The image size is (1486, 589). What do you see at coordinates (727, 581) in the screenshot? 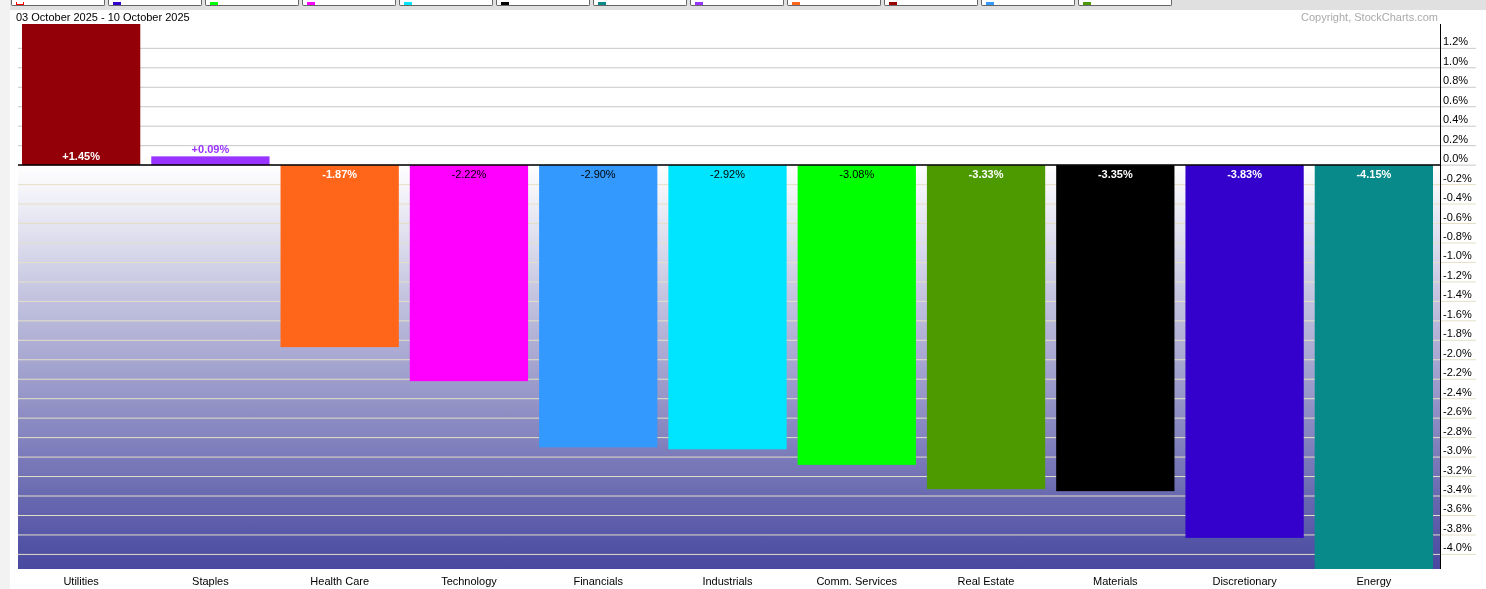
I see `category-label: Industrials` at bounding box center [727, 581].